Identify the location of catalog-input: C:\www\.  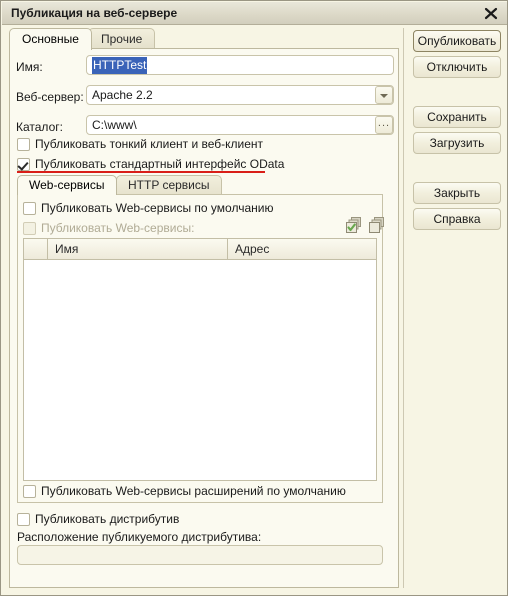
(240, 125).